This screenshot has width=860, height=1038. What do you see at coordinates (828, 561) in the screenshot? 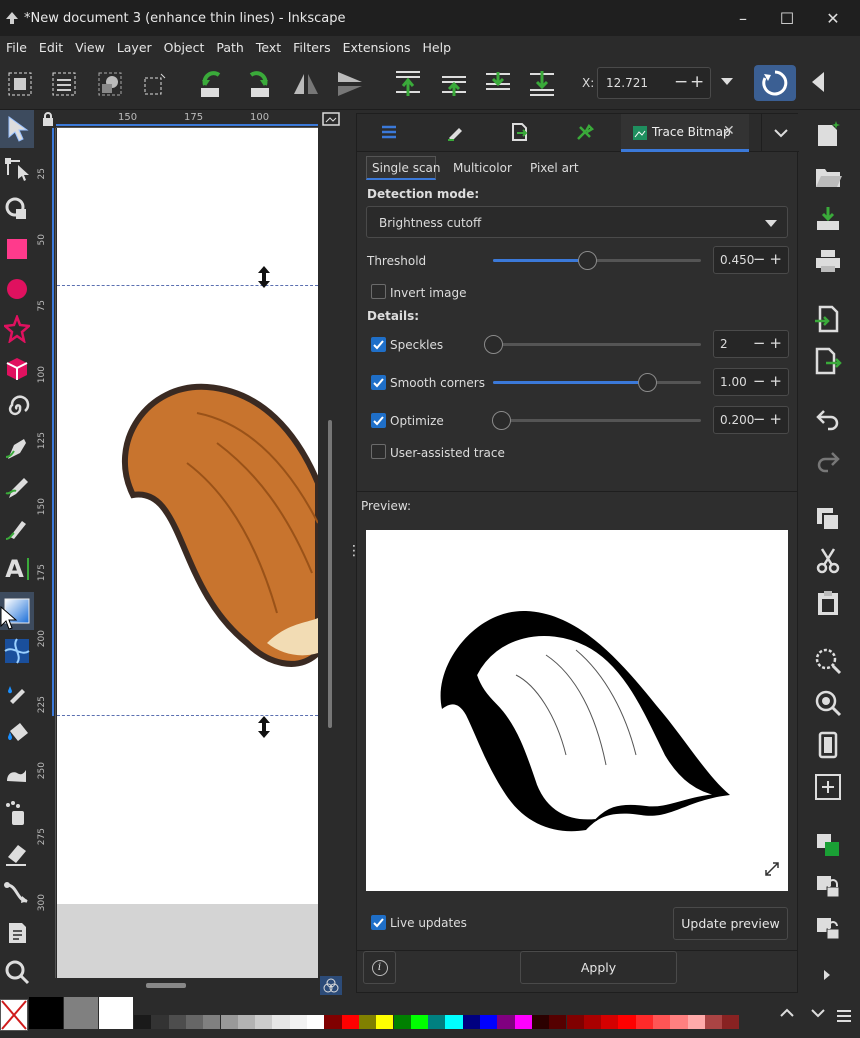
I see `cut-icon` at bounding box center [828, 561].